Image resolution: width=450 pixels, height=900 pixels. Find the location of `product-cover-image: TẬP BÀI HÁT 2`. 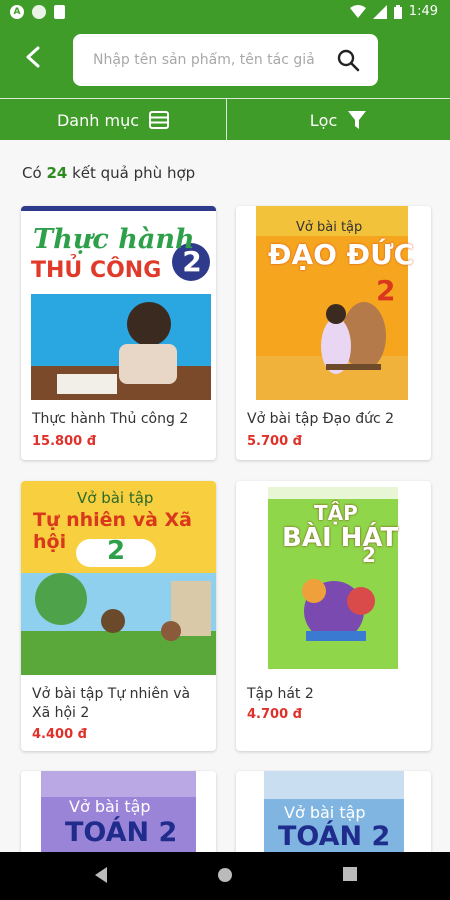

product-cover-image: TẬP BÀI HÁT 2 is located at coordinates (333, 578).